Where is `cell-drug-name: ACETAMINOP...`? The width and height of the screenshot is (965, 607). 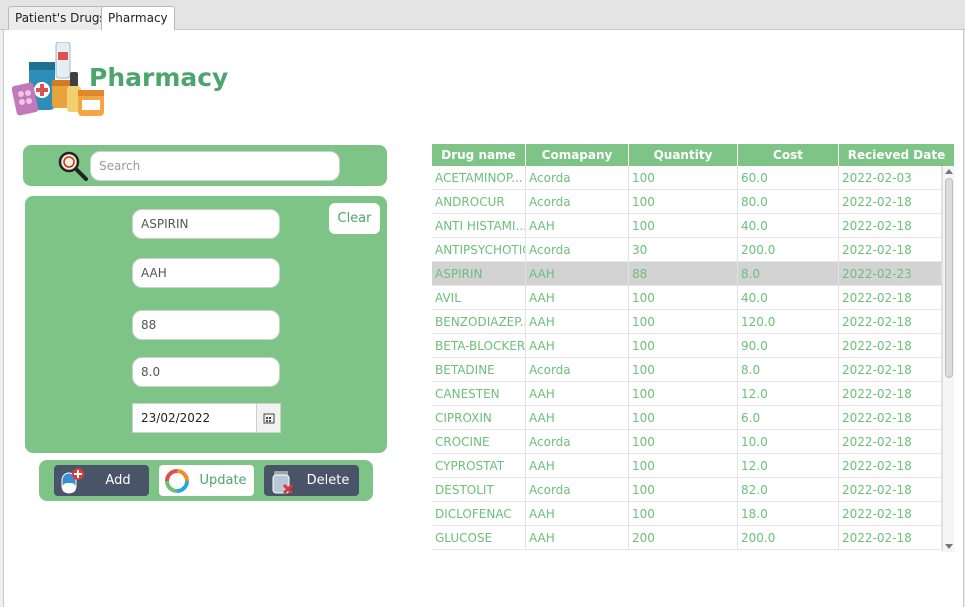 cell-drug-name: ACETAMINOP... is located at coordinates (479, 178).